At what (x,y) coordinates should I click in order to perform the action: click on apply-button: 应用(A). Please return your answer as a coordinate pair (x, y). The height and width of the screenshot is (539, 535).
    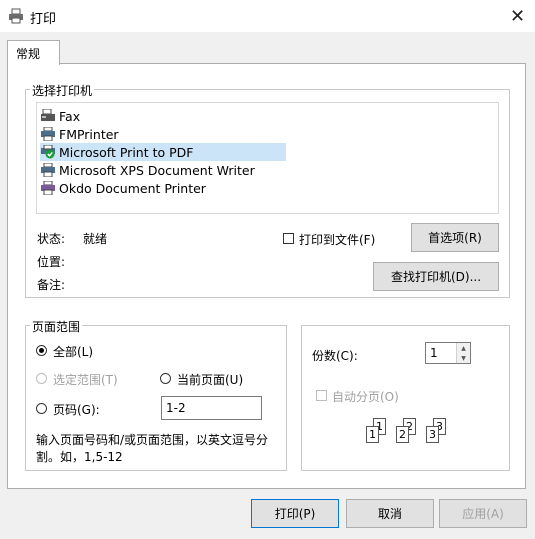
    Looking at the image, I should click on (483, 513).